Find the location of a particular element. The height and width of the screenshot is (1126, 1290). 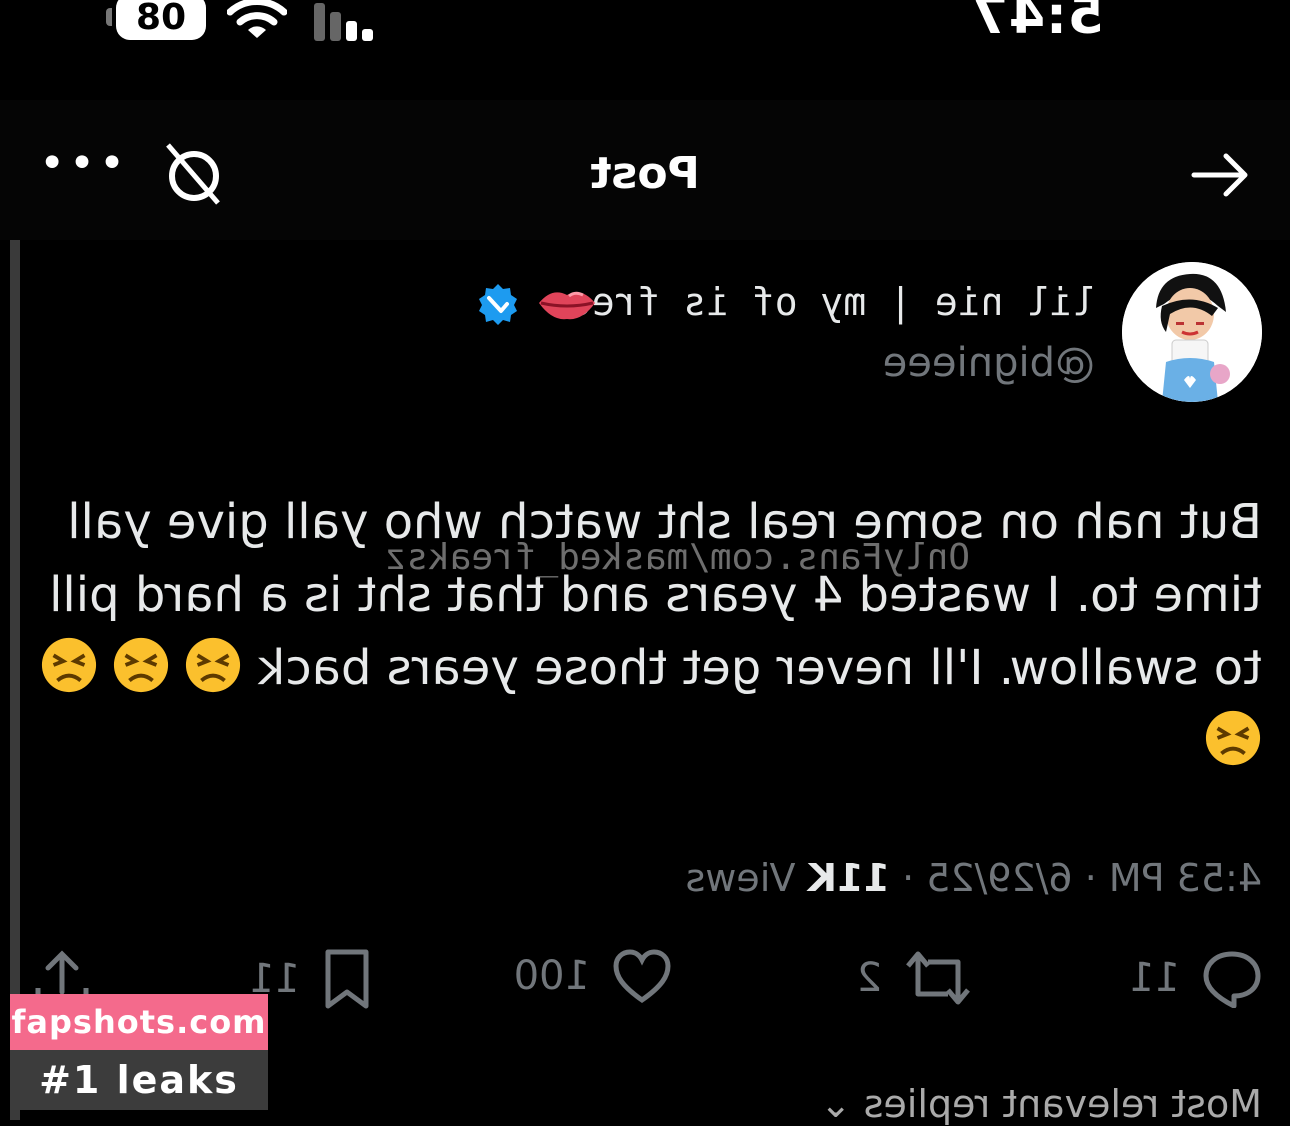

replies-sort-label: Most relevant replies is located at coordinates (1062, 1104).